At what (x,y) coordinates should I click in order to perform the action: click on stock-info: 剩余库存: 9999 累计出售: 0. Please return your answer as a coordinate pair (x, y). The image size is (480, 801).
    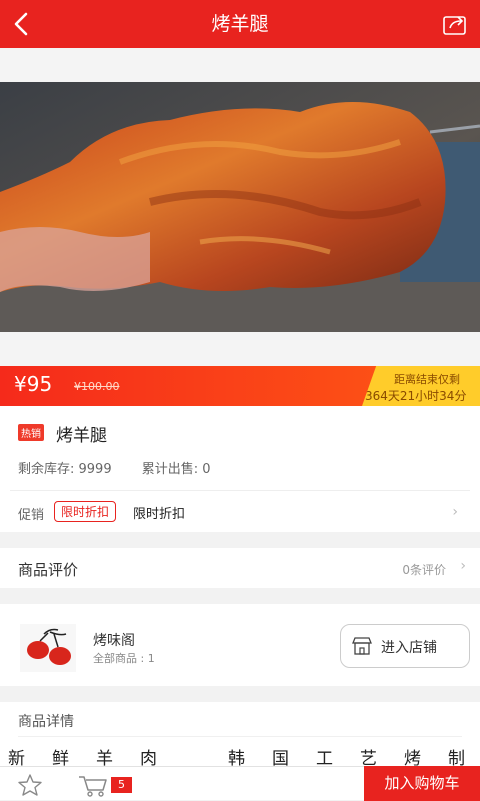
    Looking at the image, I should click on (127, 467).